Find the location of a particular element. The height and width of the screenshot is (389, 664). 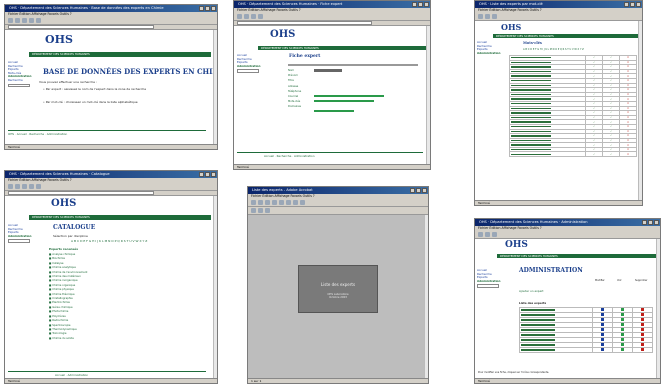

table-row is located at coordinates (585, 350).